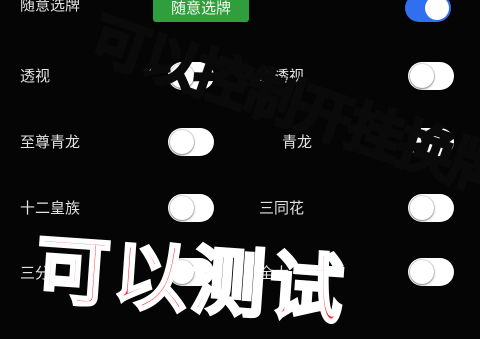  I want to click on label-anti-see-through: 防透视, so click(282, 76).